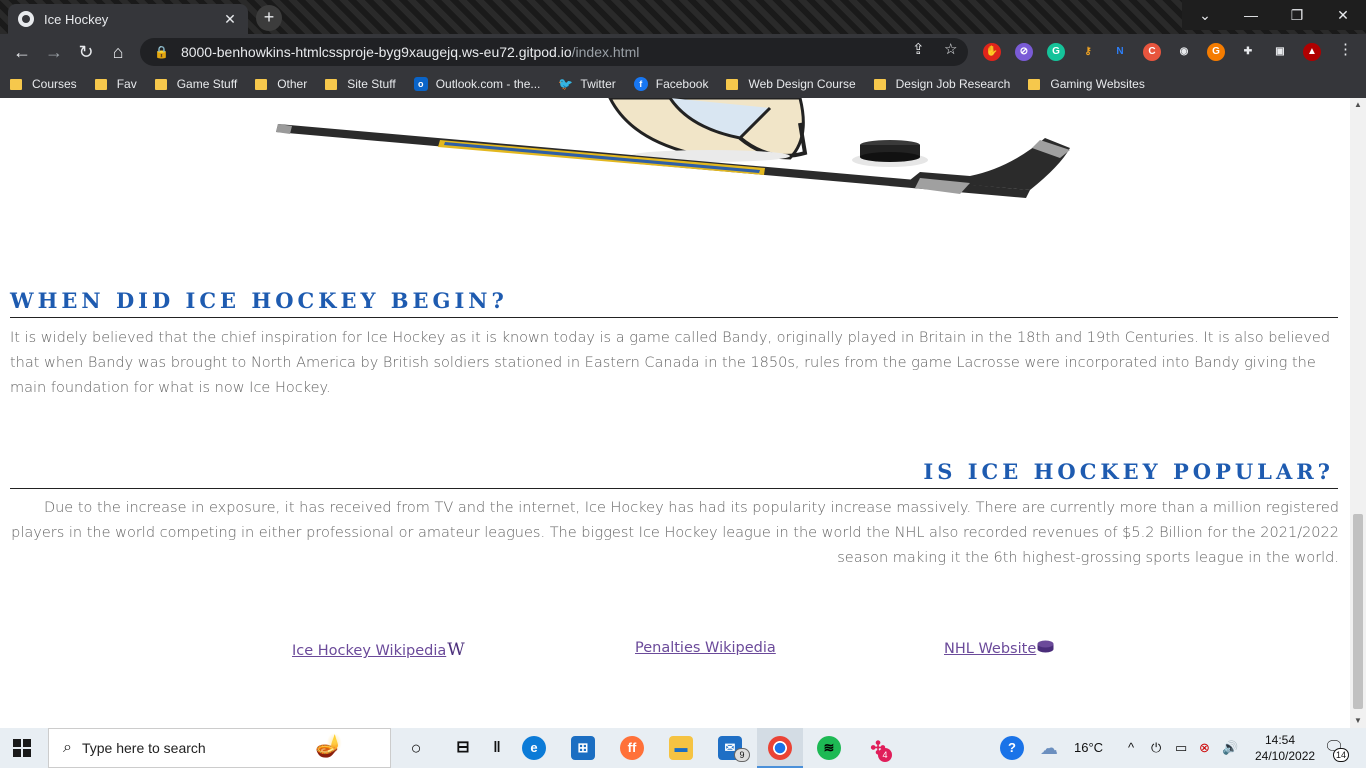  Describe the element at coordinates (22, 52) in the screenshot. I see `back-icon: ←` at that location.